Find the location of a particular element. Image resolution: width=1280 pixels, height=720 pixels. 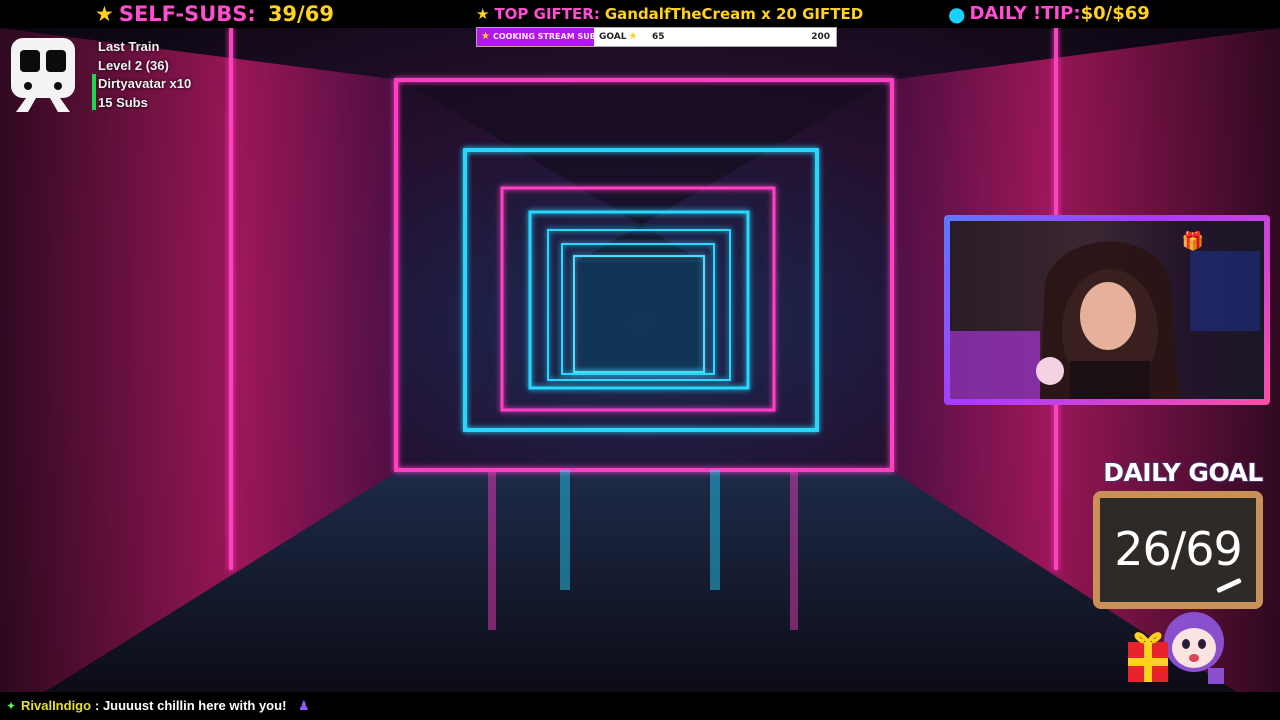

train-level: Level 2 (36) is located at coordinates (133, 65).